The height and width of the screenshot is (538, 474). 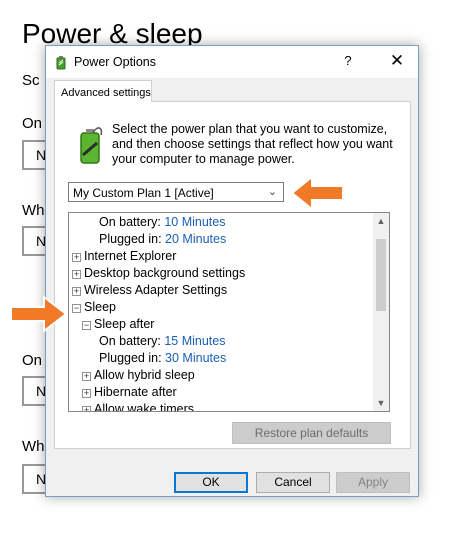 I want to click on tree-item-value: 30 Minutes, so click(x=195, y=358).